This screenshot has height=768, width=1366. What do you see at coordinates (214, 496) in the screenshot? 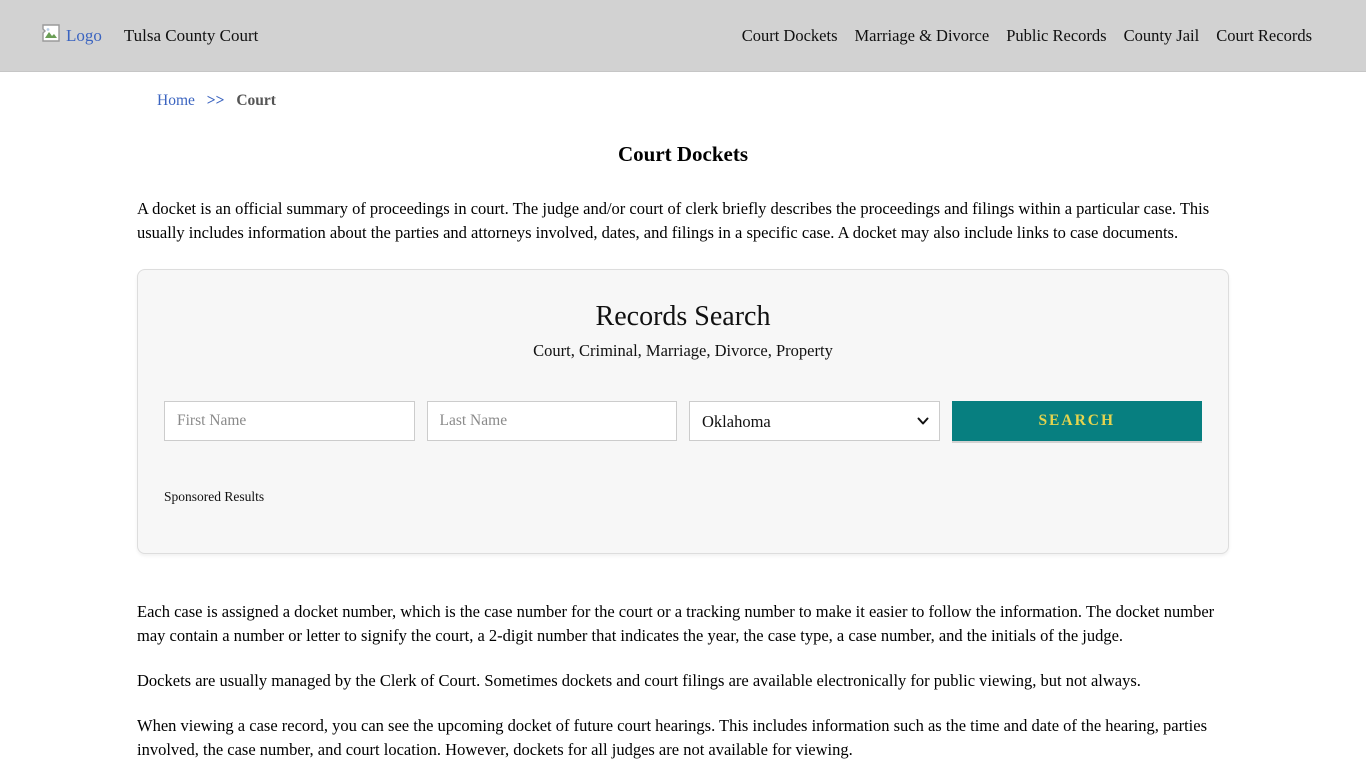
I see `sponsored-results-label: Sponsored Results` at bounding box center [214, 496].